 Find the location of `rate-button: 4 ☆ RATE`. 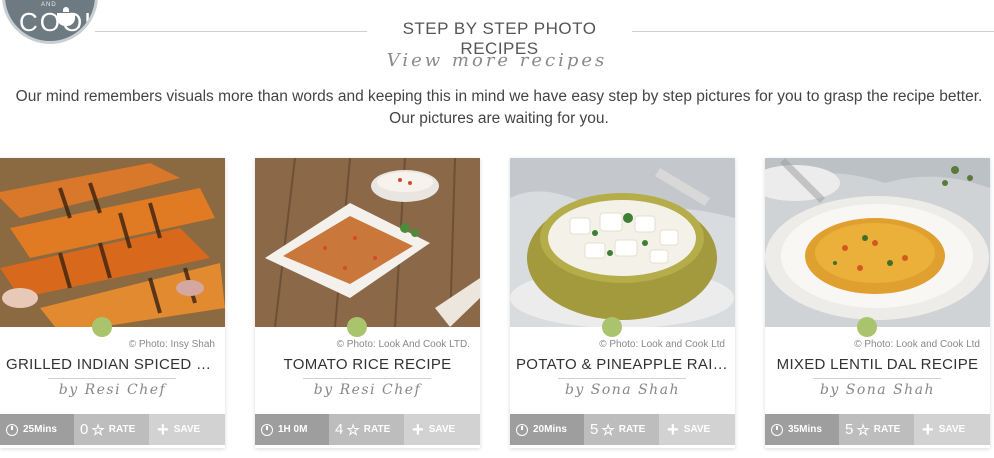

rate-button: 4 ☆ RATE is located at coordinates (366, 429).